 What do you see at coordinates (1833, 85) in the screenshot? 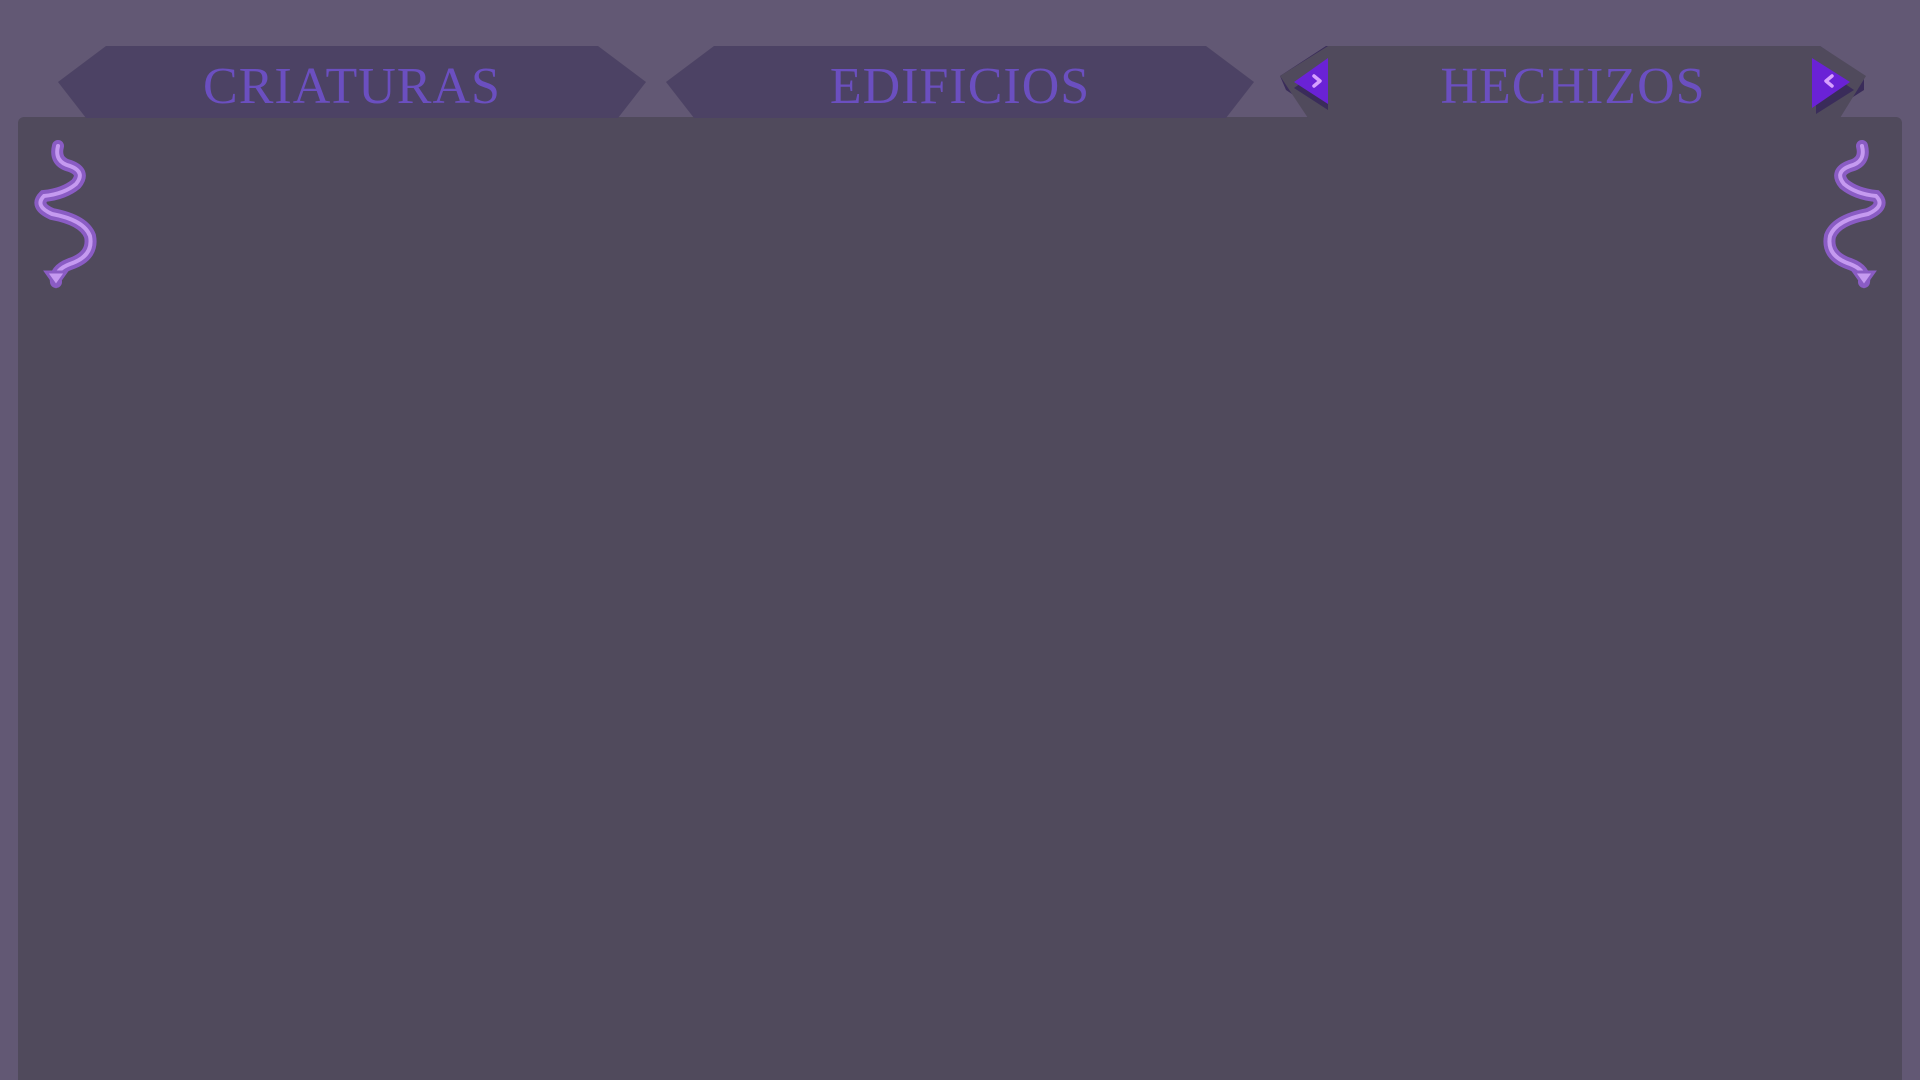
I see `right-arrow-icon` at bounding box center [1833, 85].